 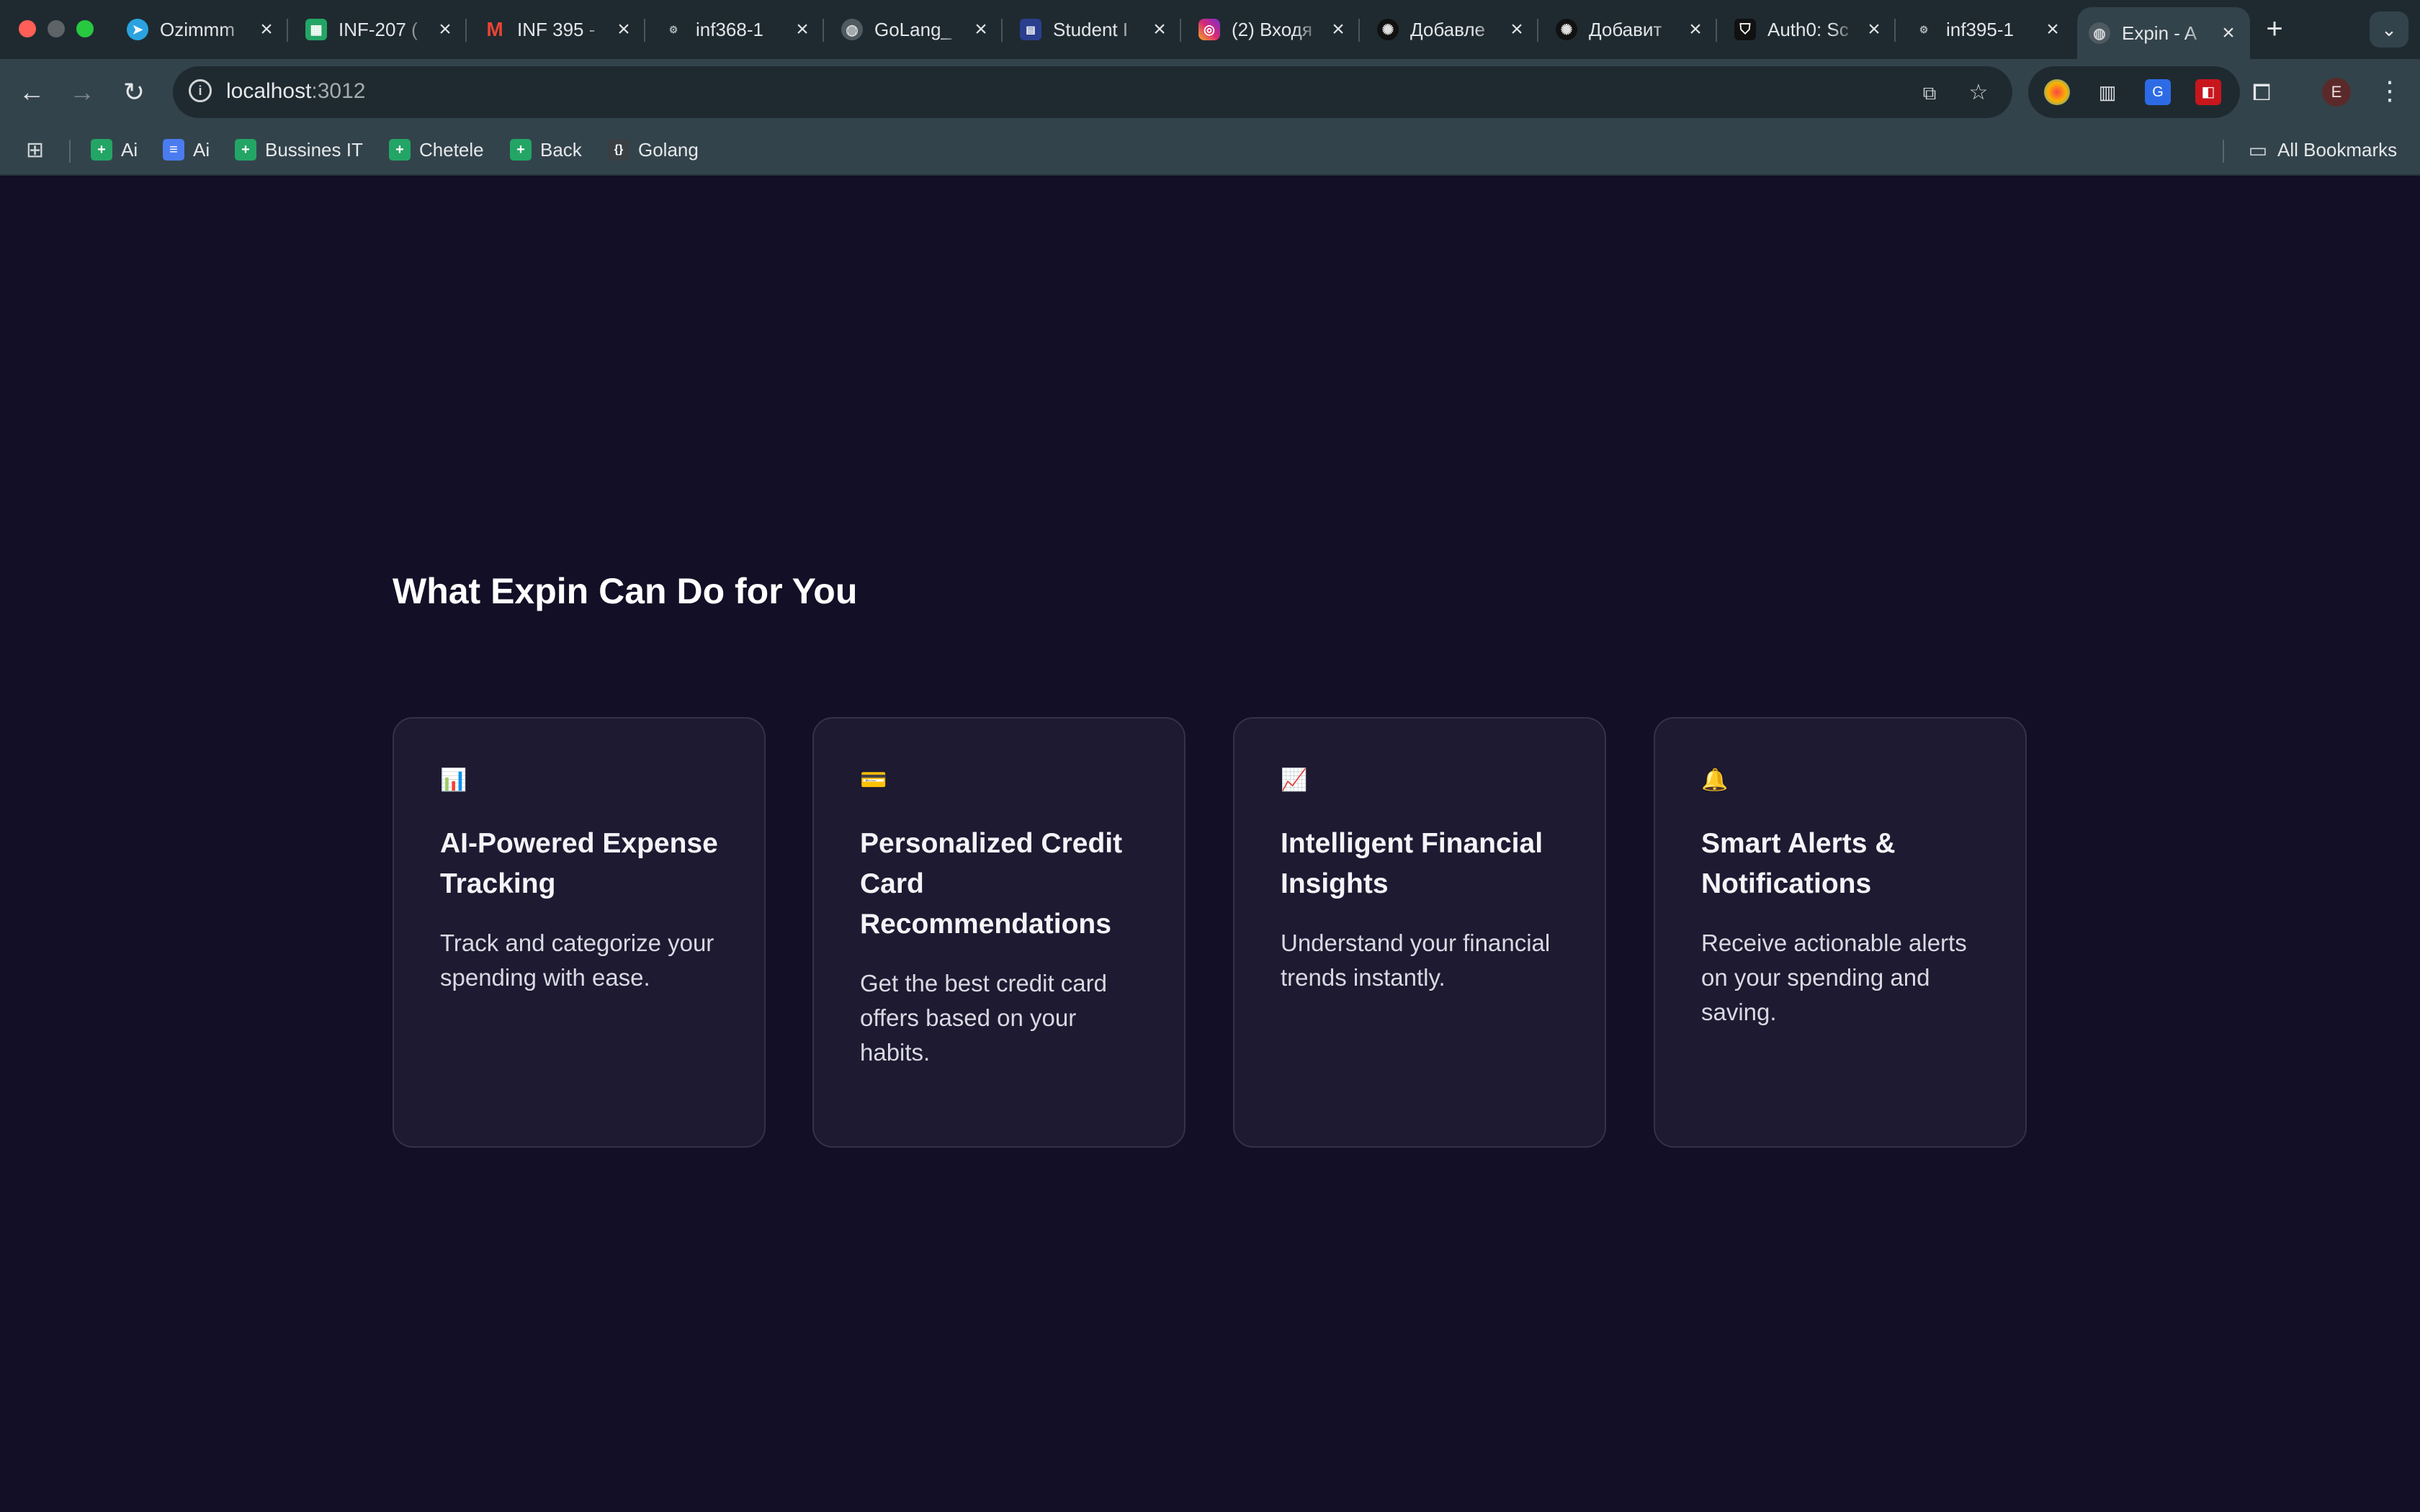 I want to click on bookmark-chetele: + Chetele, so click(x=436, y=149).